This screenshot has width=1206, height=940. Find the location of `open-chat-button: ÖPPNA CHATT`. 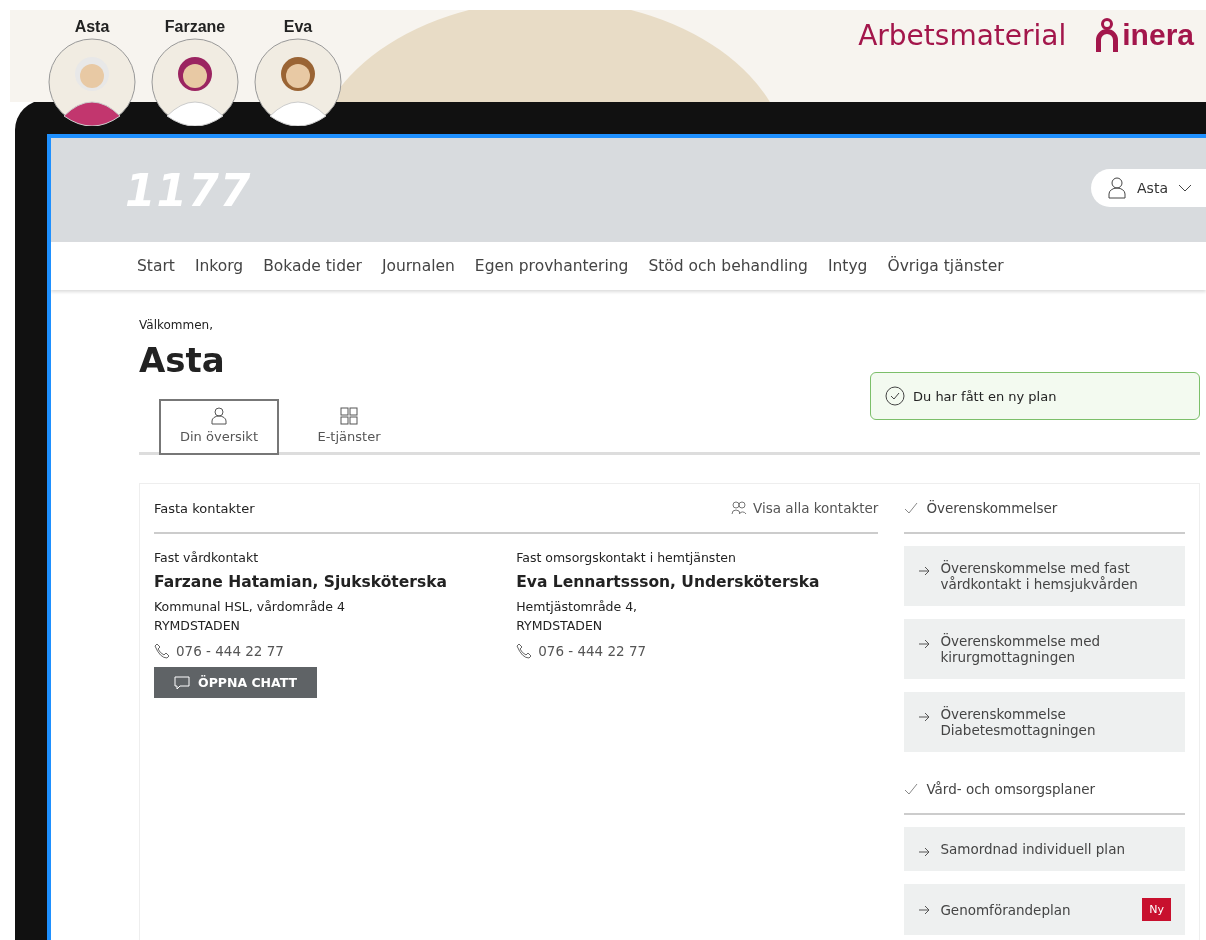

open-chat-button: ÖPPNA CHATT is located at coordinates (236, 682).